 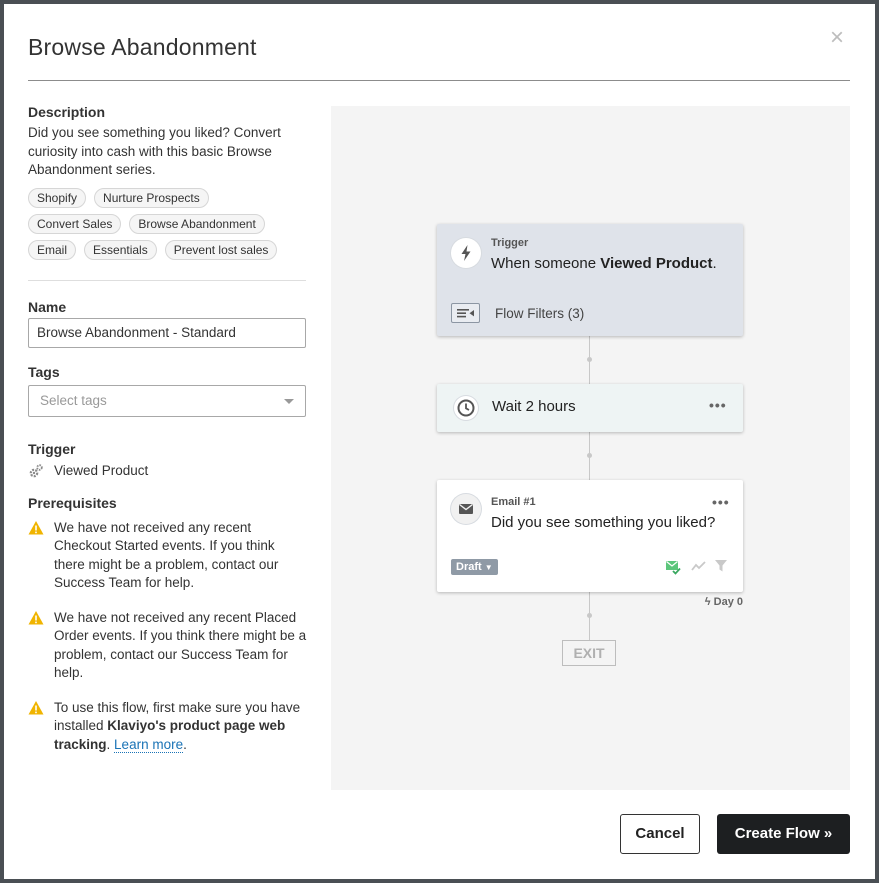 What do you see at coordinates (728, 602) in the screenshot?
I see `day-text: Day 0` at bounding box center [728, 602].